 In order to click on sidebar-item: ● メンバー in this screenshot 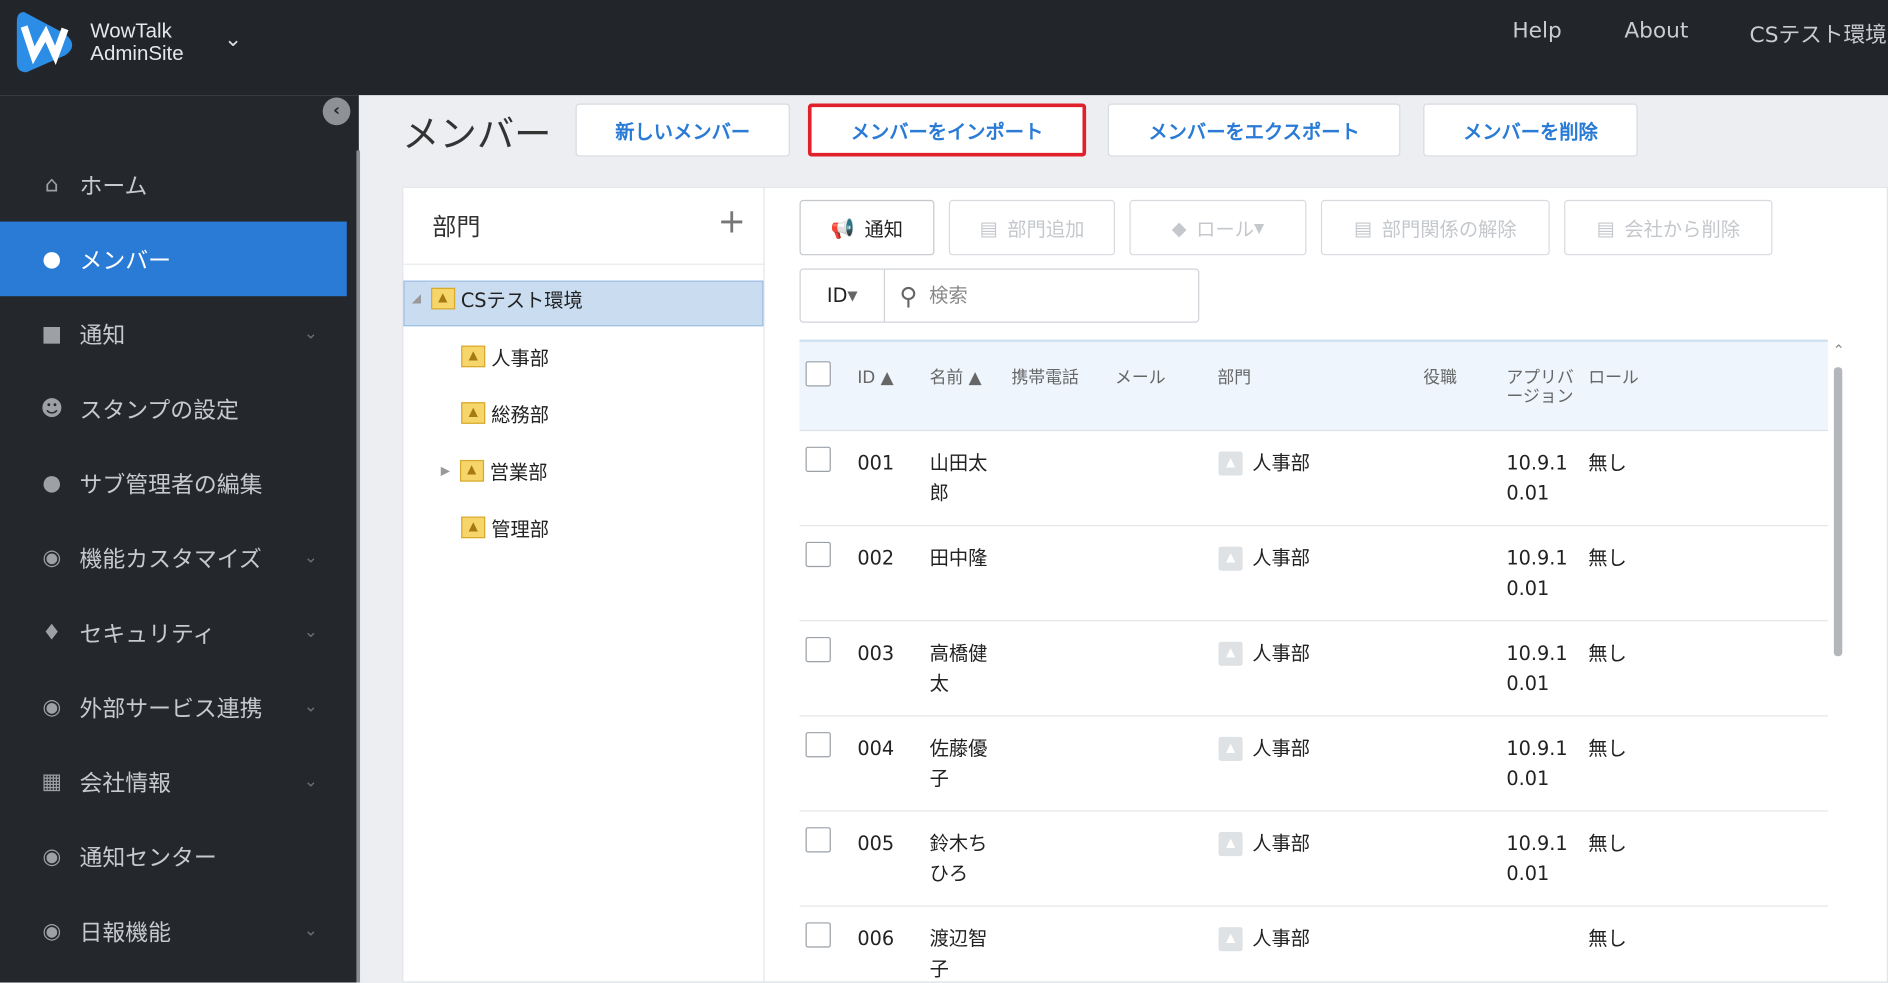, I will do `click(173, 259)`.